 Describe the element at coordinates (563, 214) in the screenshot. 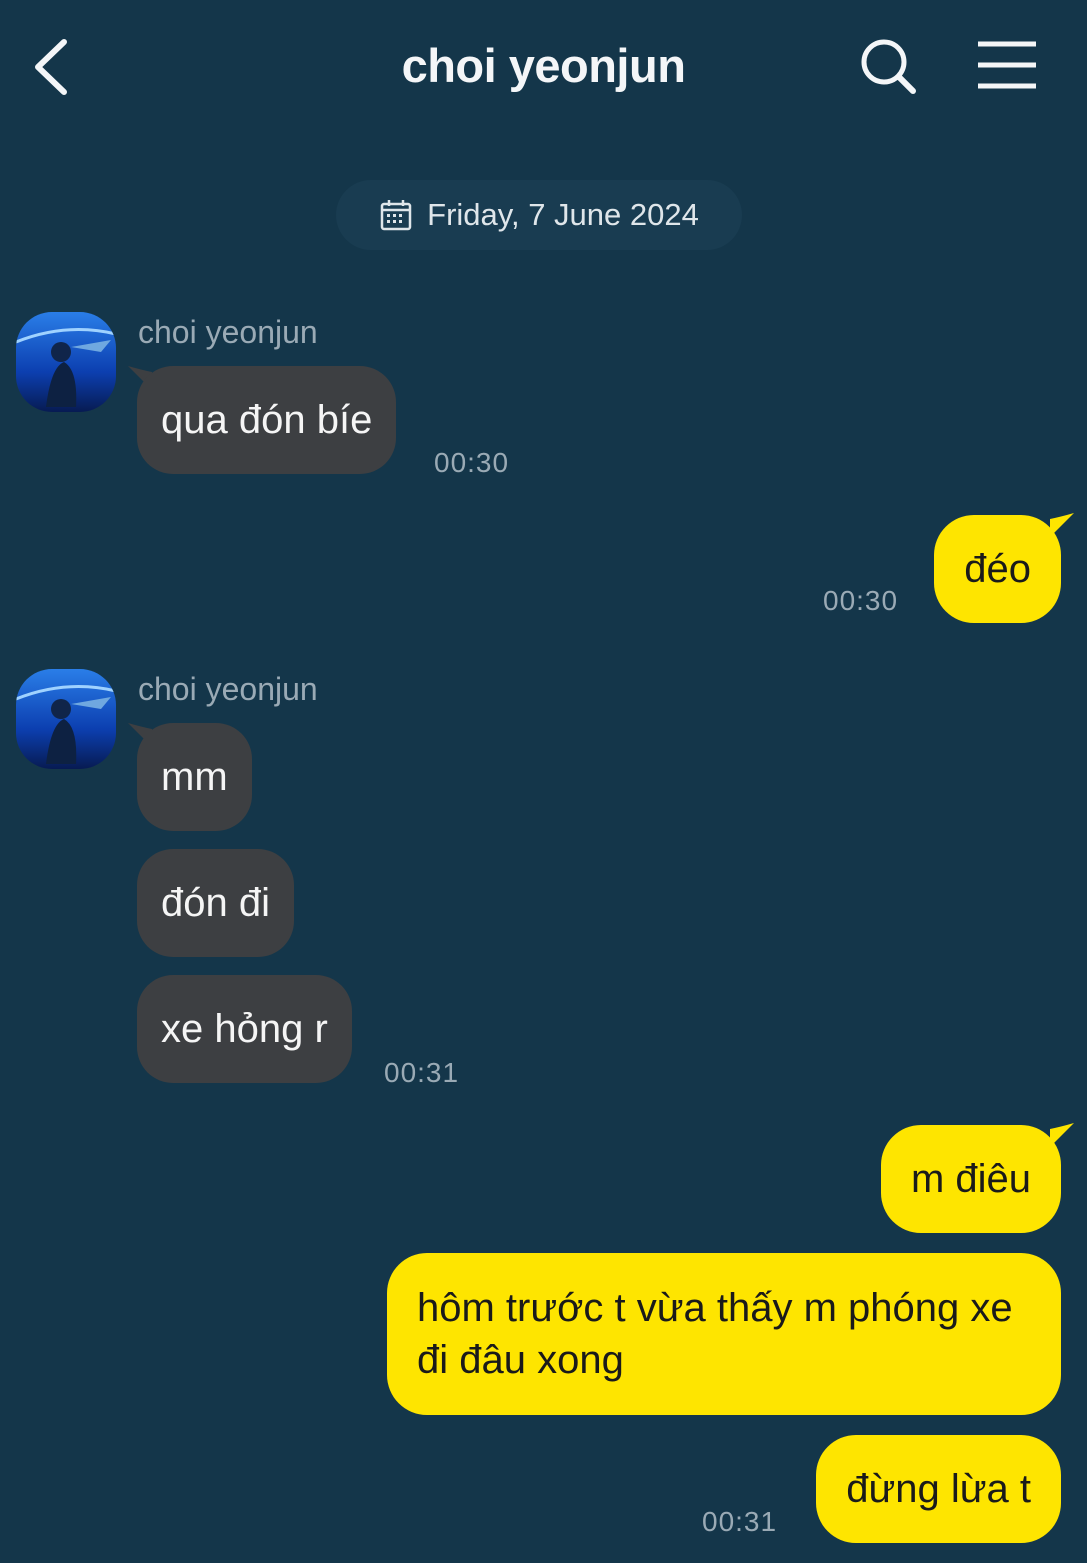

I see `date-label: Friday, 7 June 2024` at that location.